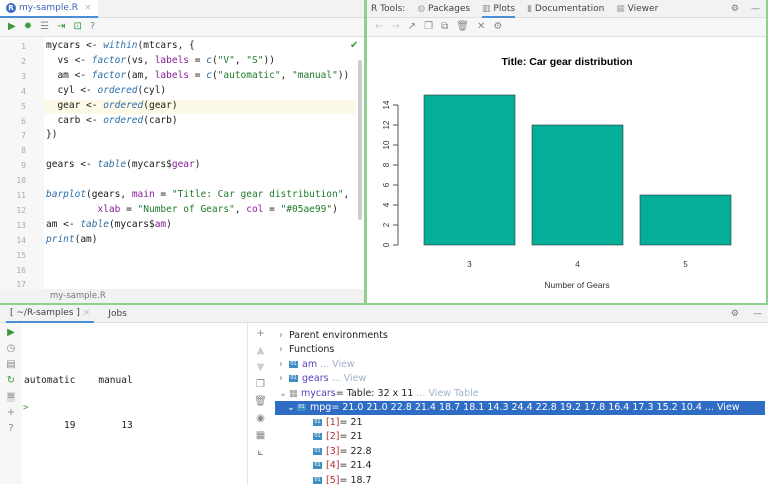 The height and width of the screenshot is (487, 768). What do you see at coordinates (261, 453) in the screenshot?
I see `plot-icon: ⟀` at bounding box center [261, 453].